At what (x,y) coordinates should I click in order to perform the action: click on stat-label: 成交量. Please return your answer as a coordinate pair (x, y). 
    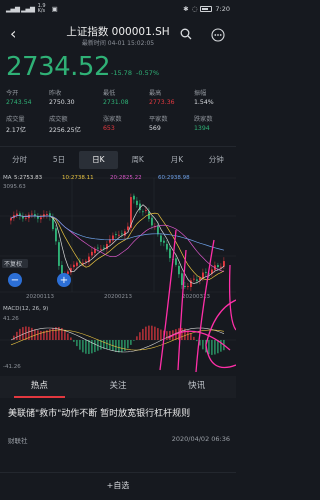
    Looking at the image, I should click on (15, 119).